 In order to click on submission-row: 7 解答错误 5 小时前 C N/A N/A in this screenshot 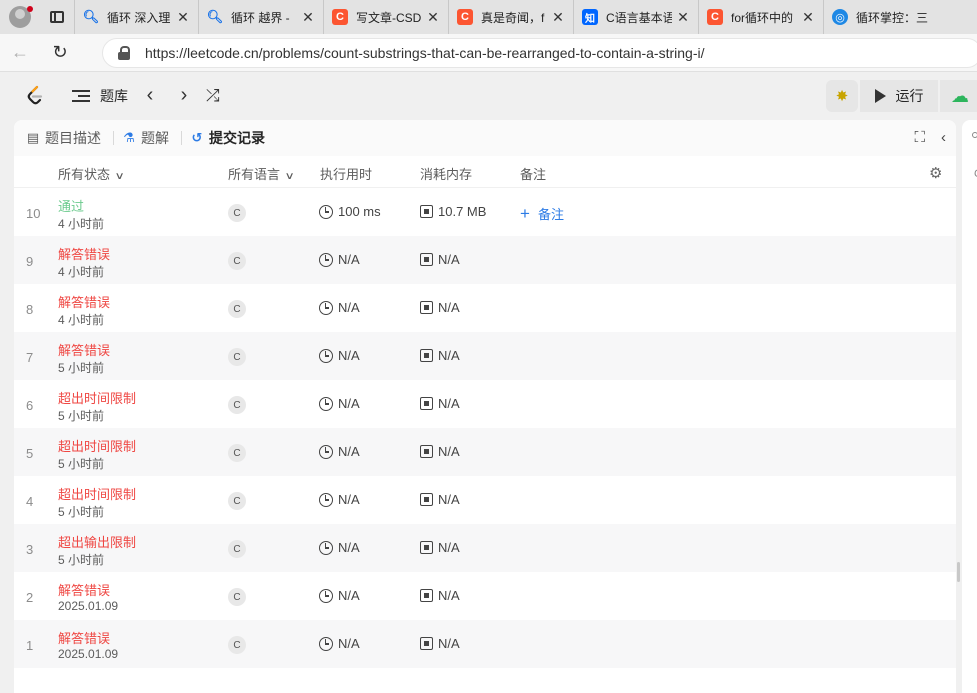, I will do `click(485, 356)`.